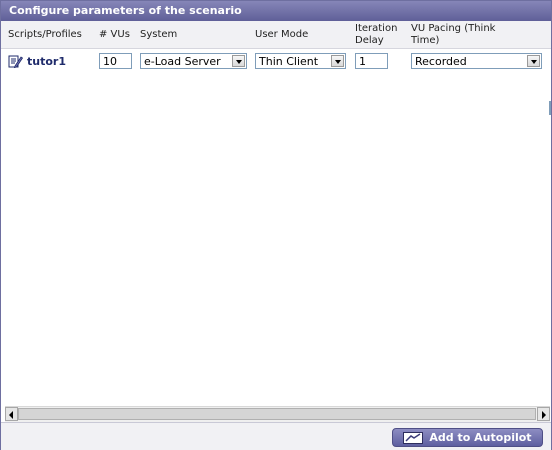 This screenshot has height=450, width=552. Describe the element at coordinates (371, 61) in the screenshot. I see `iteration-delay-input` at that location.